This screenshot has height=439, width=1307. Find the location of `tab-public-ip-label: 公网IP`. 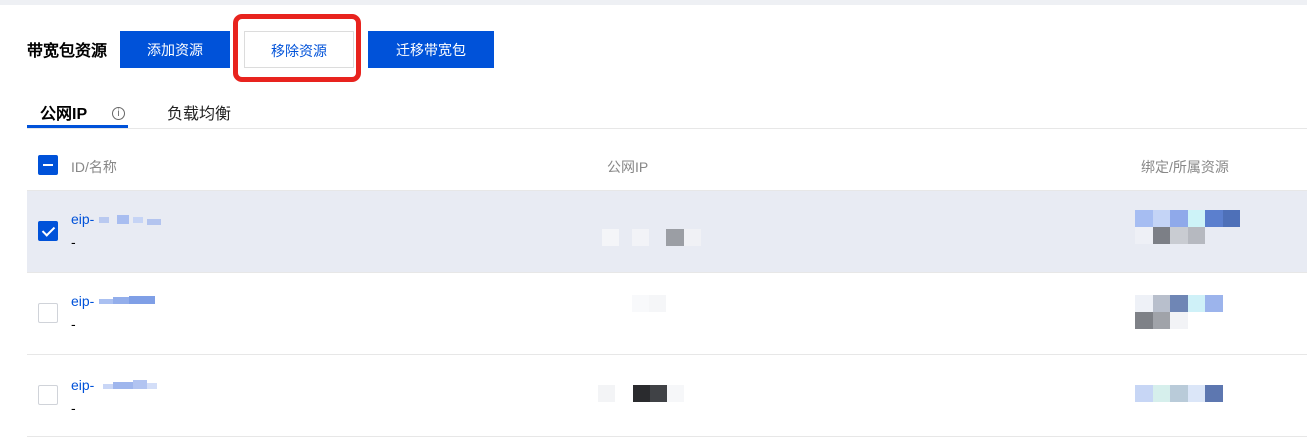

tab-public-ip-label: 公网IP is located at coordinates (64, 114).